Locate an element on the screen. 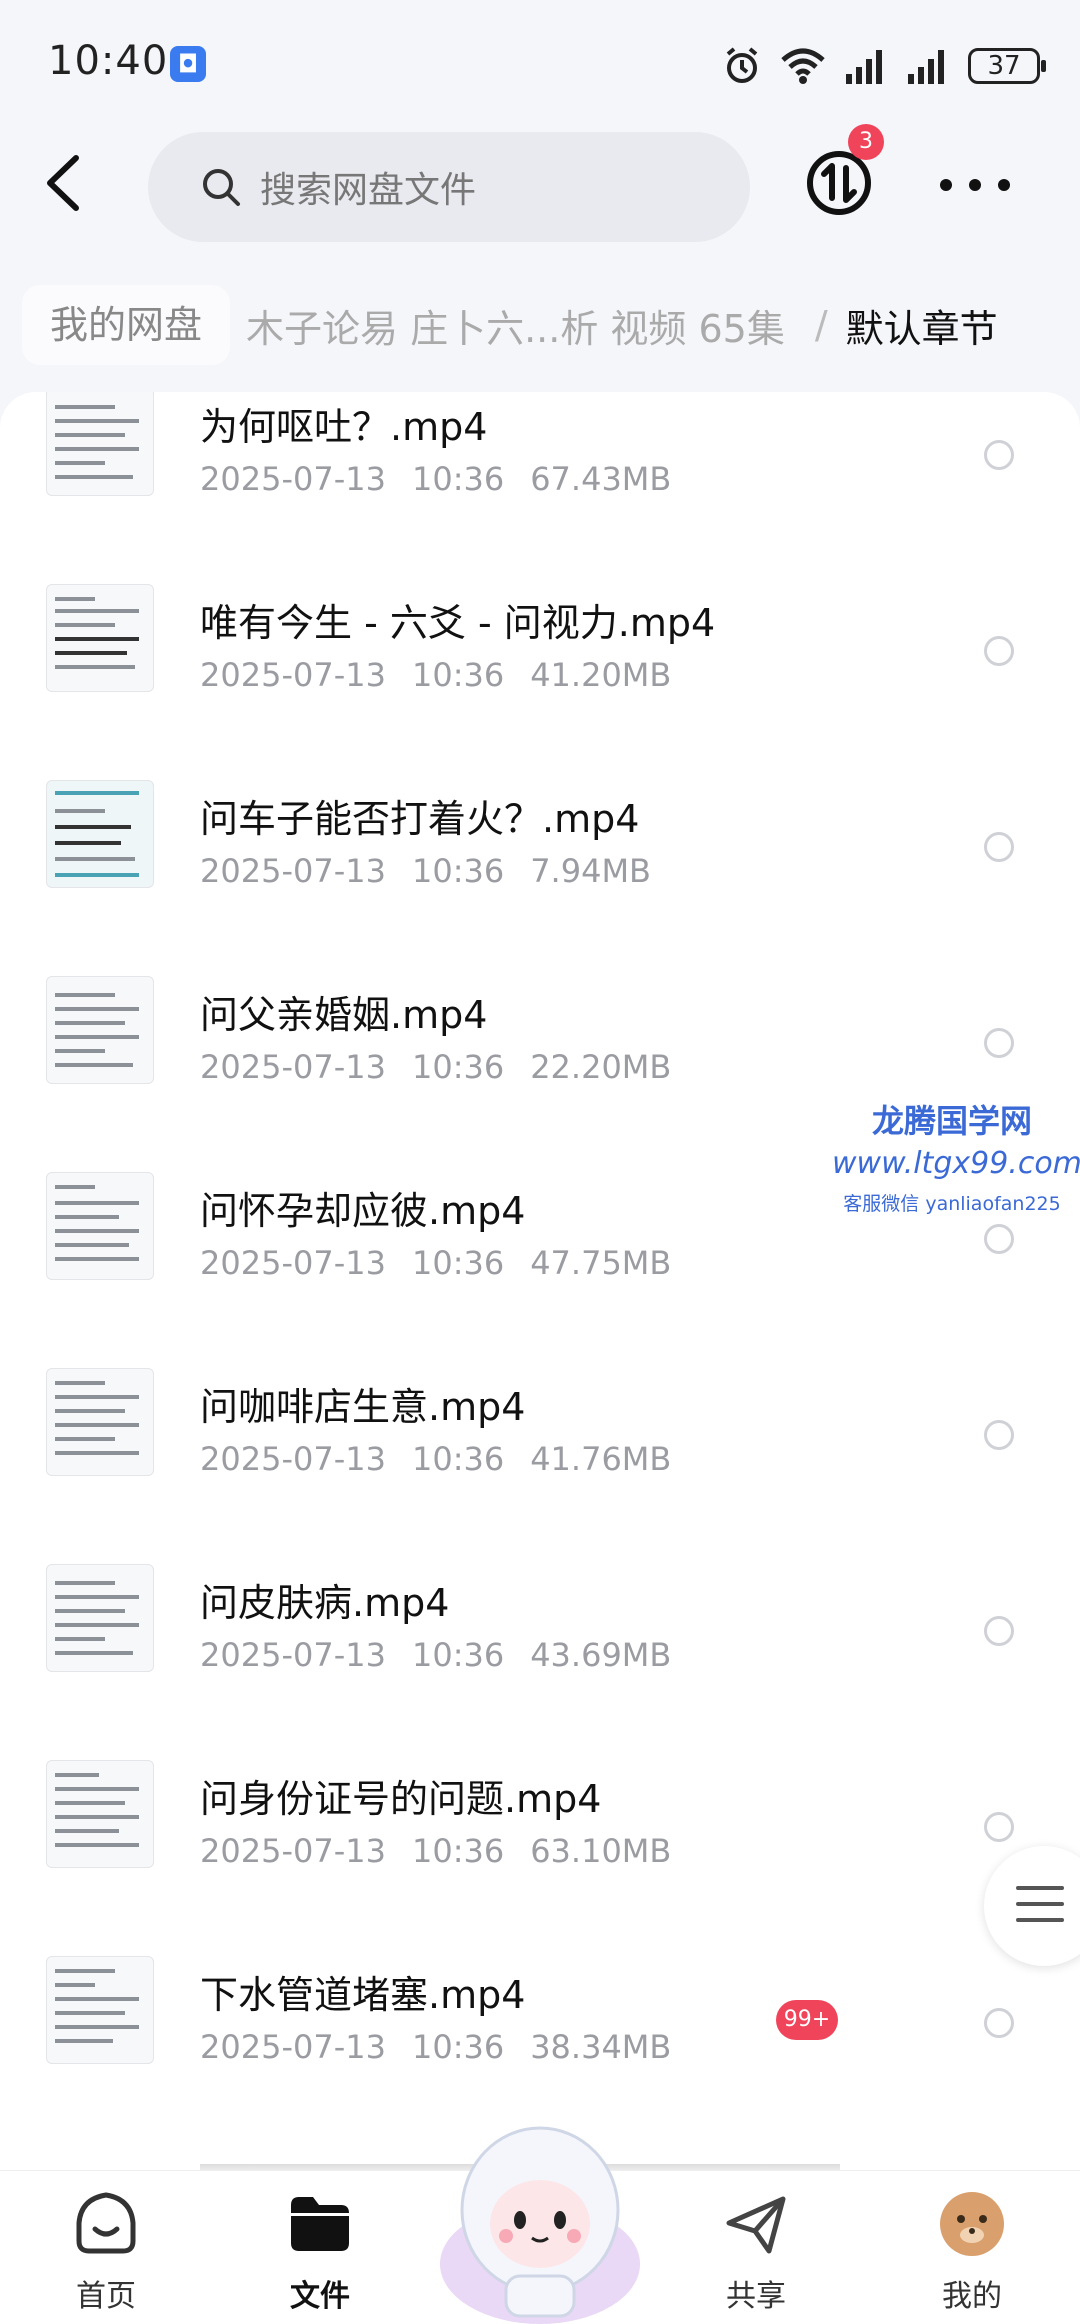  file-meta: 2025-07-13 10:36 41.20MB is located at coordinates (448, 675).